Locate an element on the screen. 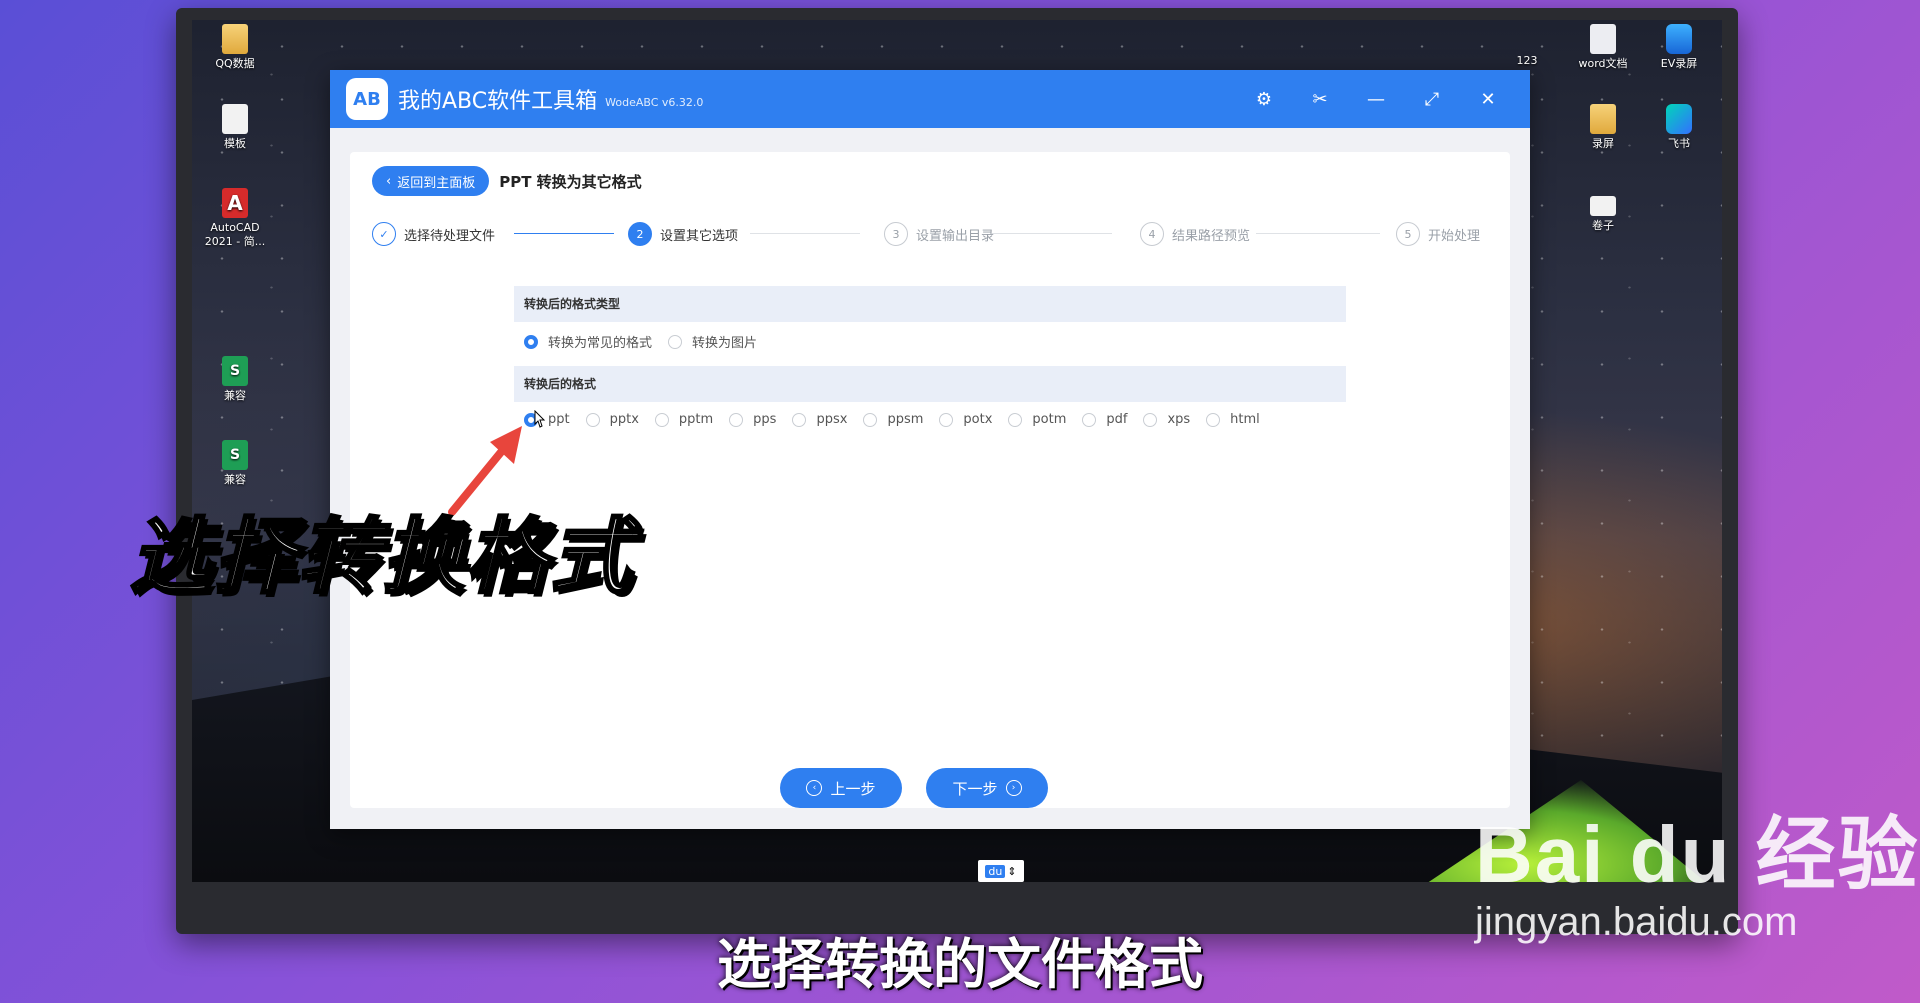 This screenshot has height=1003, width=1920. radio-label: 转换为常见的格式 is located at coordinates (600, 343).